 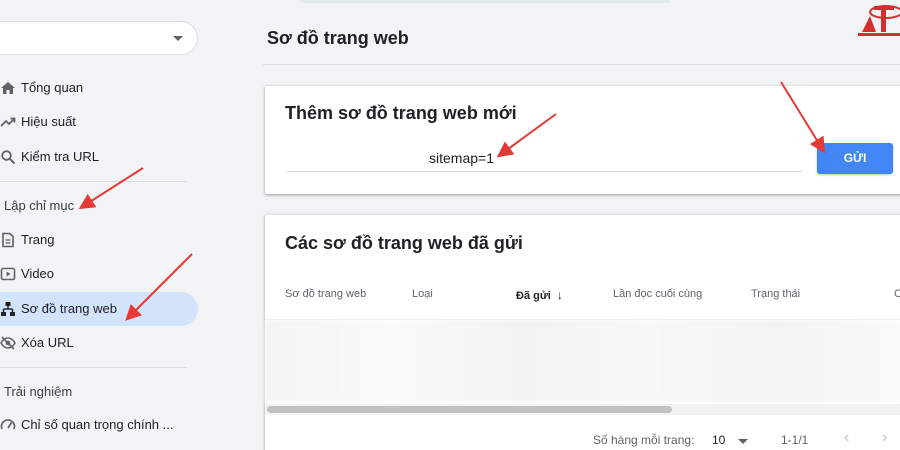 What do you see at coordinates (559, 295) in the screenshot?
I see `arrow-down-icon: ↓` at bounding box center [559, 295].